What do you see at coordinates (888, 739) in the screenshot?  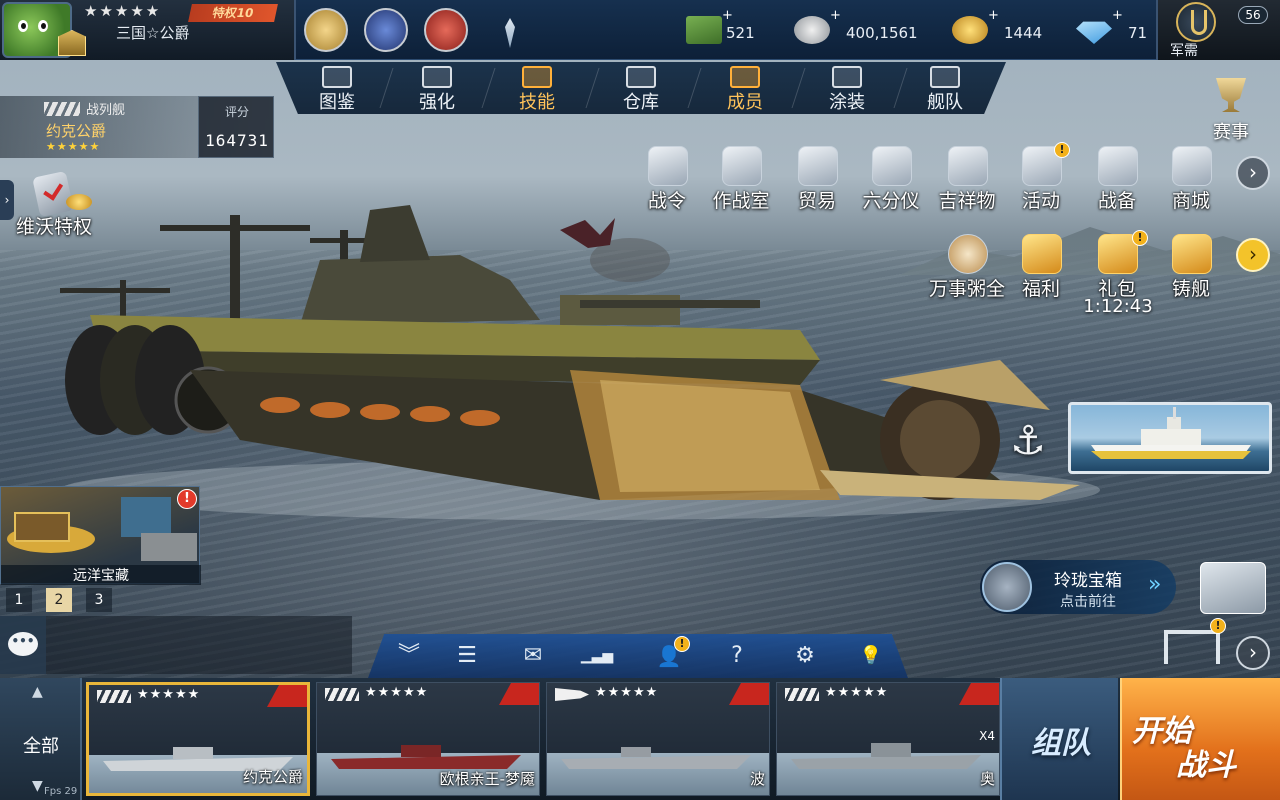 I see `ship-card-ao: ★★★★★ X4 奥` at bounding box center [888, 739].